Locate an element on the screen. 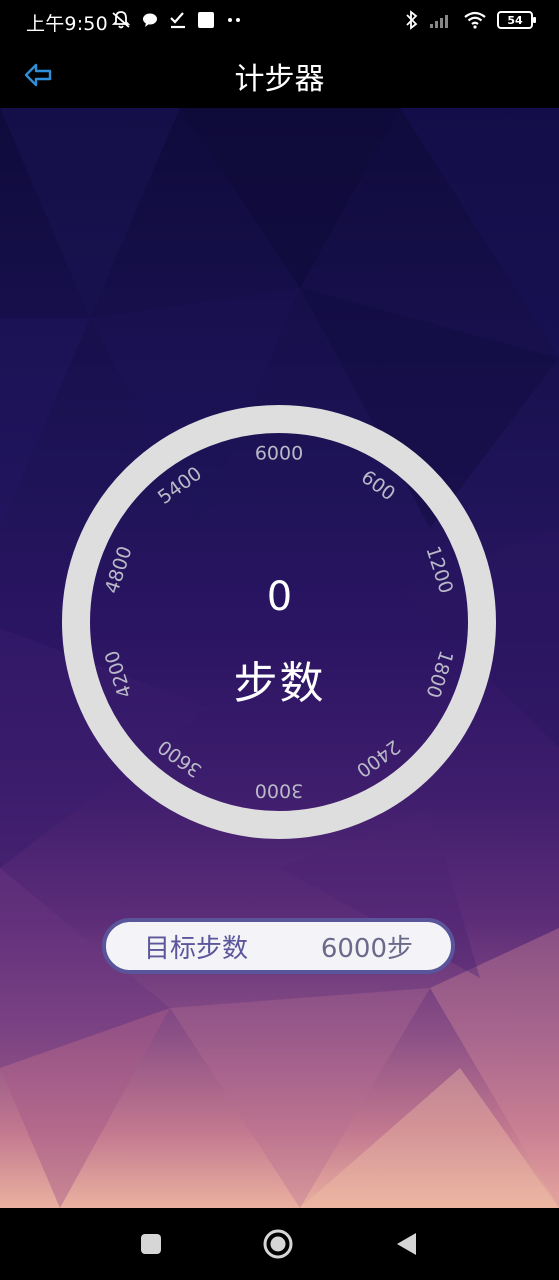  recent-apps-button is located at coordinates (151, 1244).